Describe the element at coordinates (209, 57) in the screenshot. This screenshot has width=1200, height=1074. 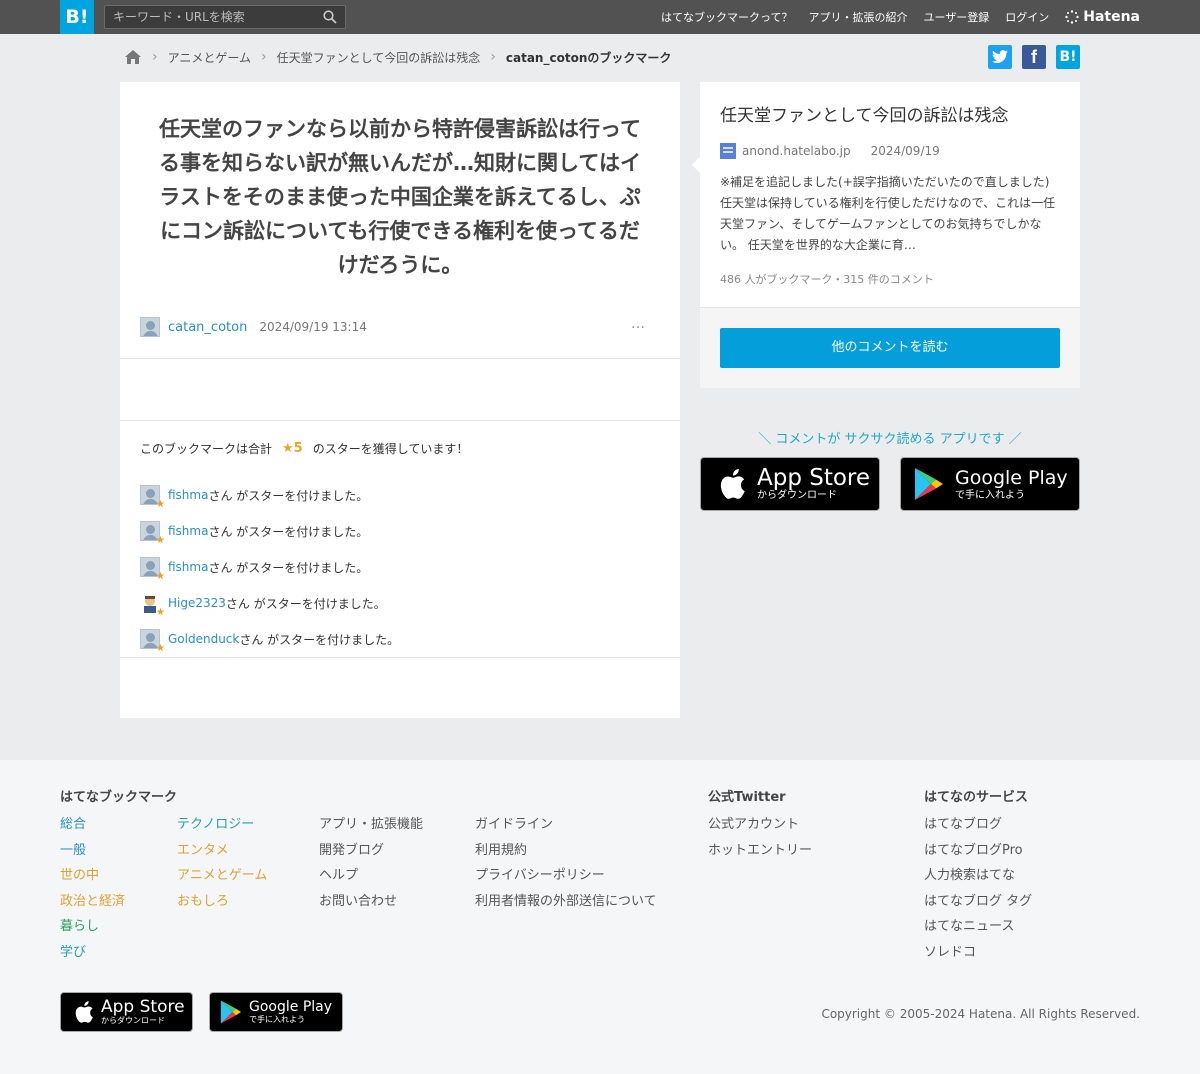
I see `breadcrumb-category: アニメとゲーム` at that location.